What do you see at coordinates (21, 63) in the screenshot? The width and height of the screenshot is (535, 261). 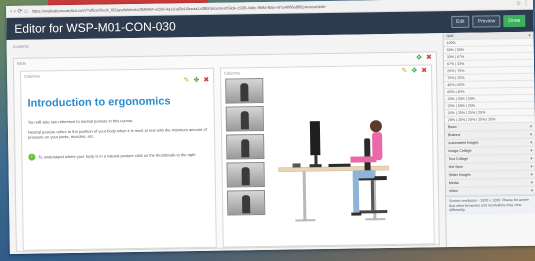 I see `slide-label: Slide` at bounding box center [21, 63].